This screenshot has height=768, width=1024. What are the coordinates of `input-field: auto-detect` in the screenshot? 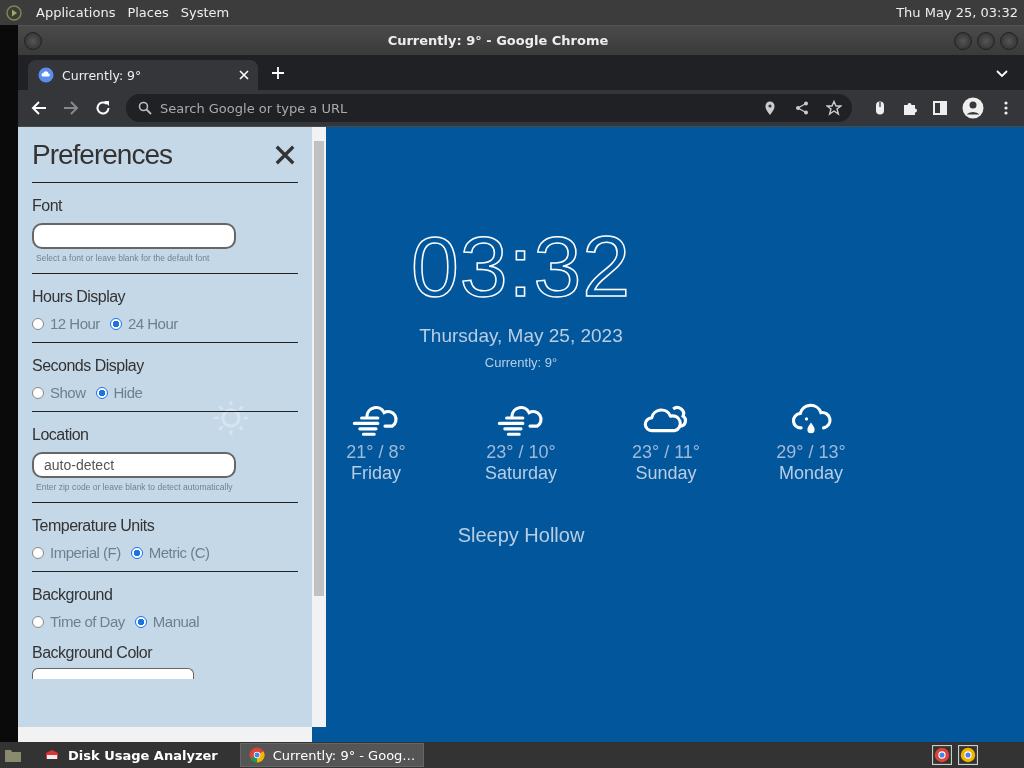 It's located at (134, 465).